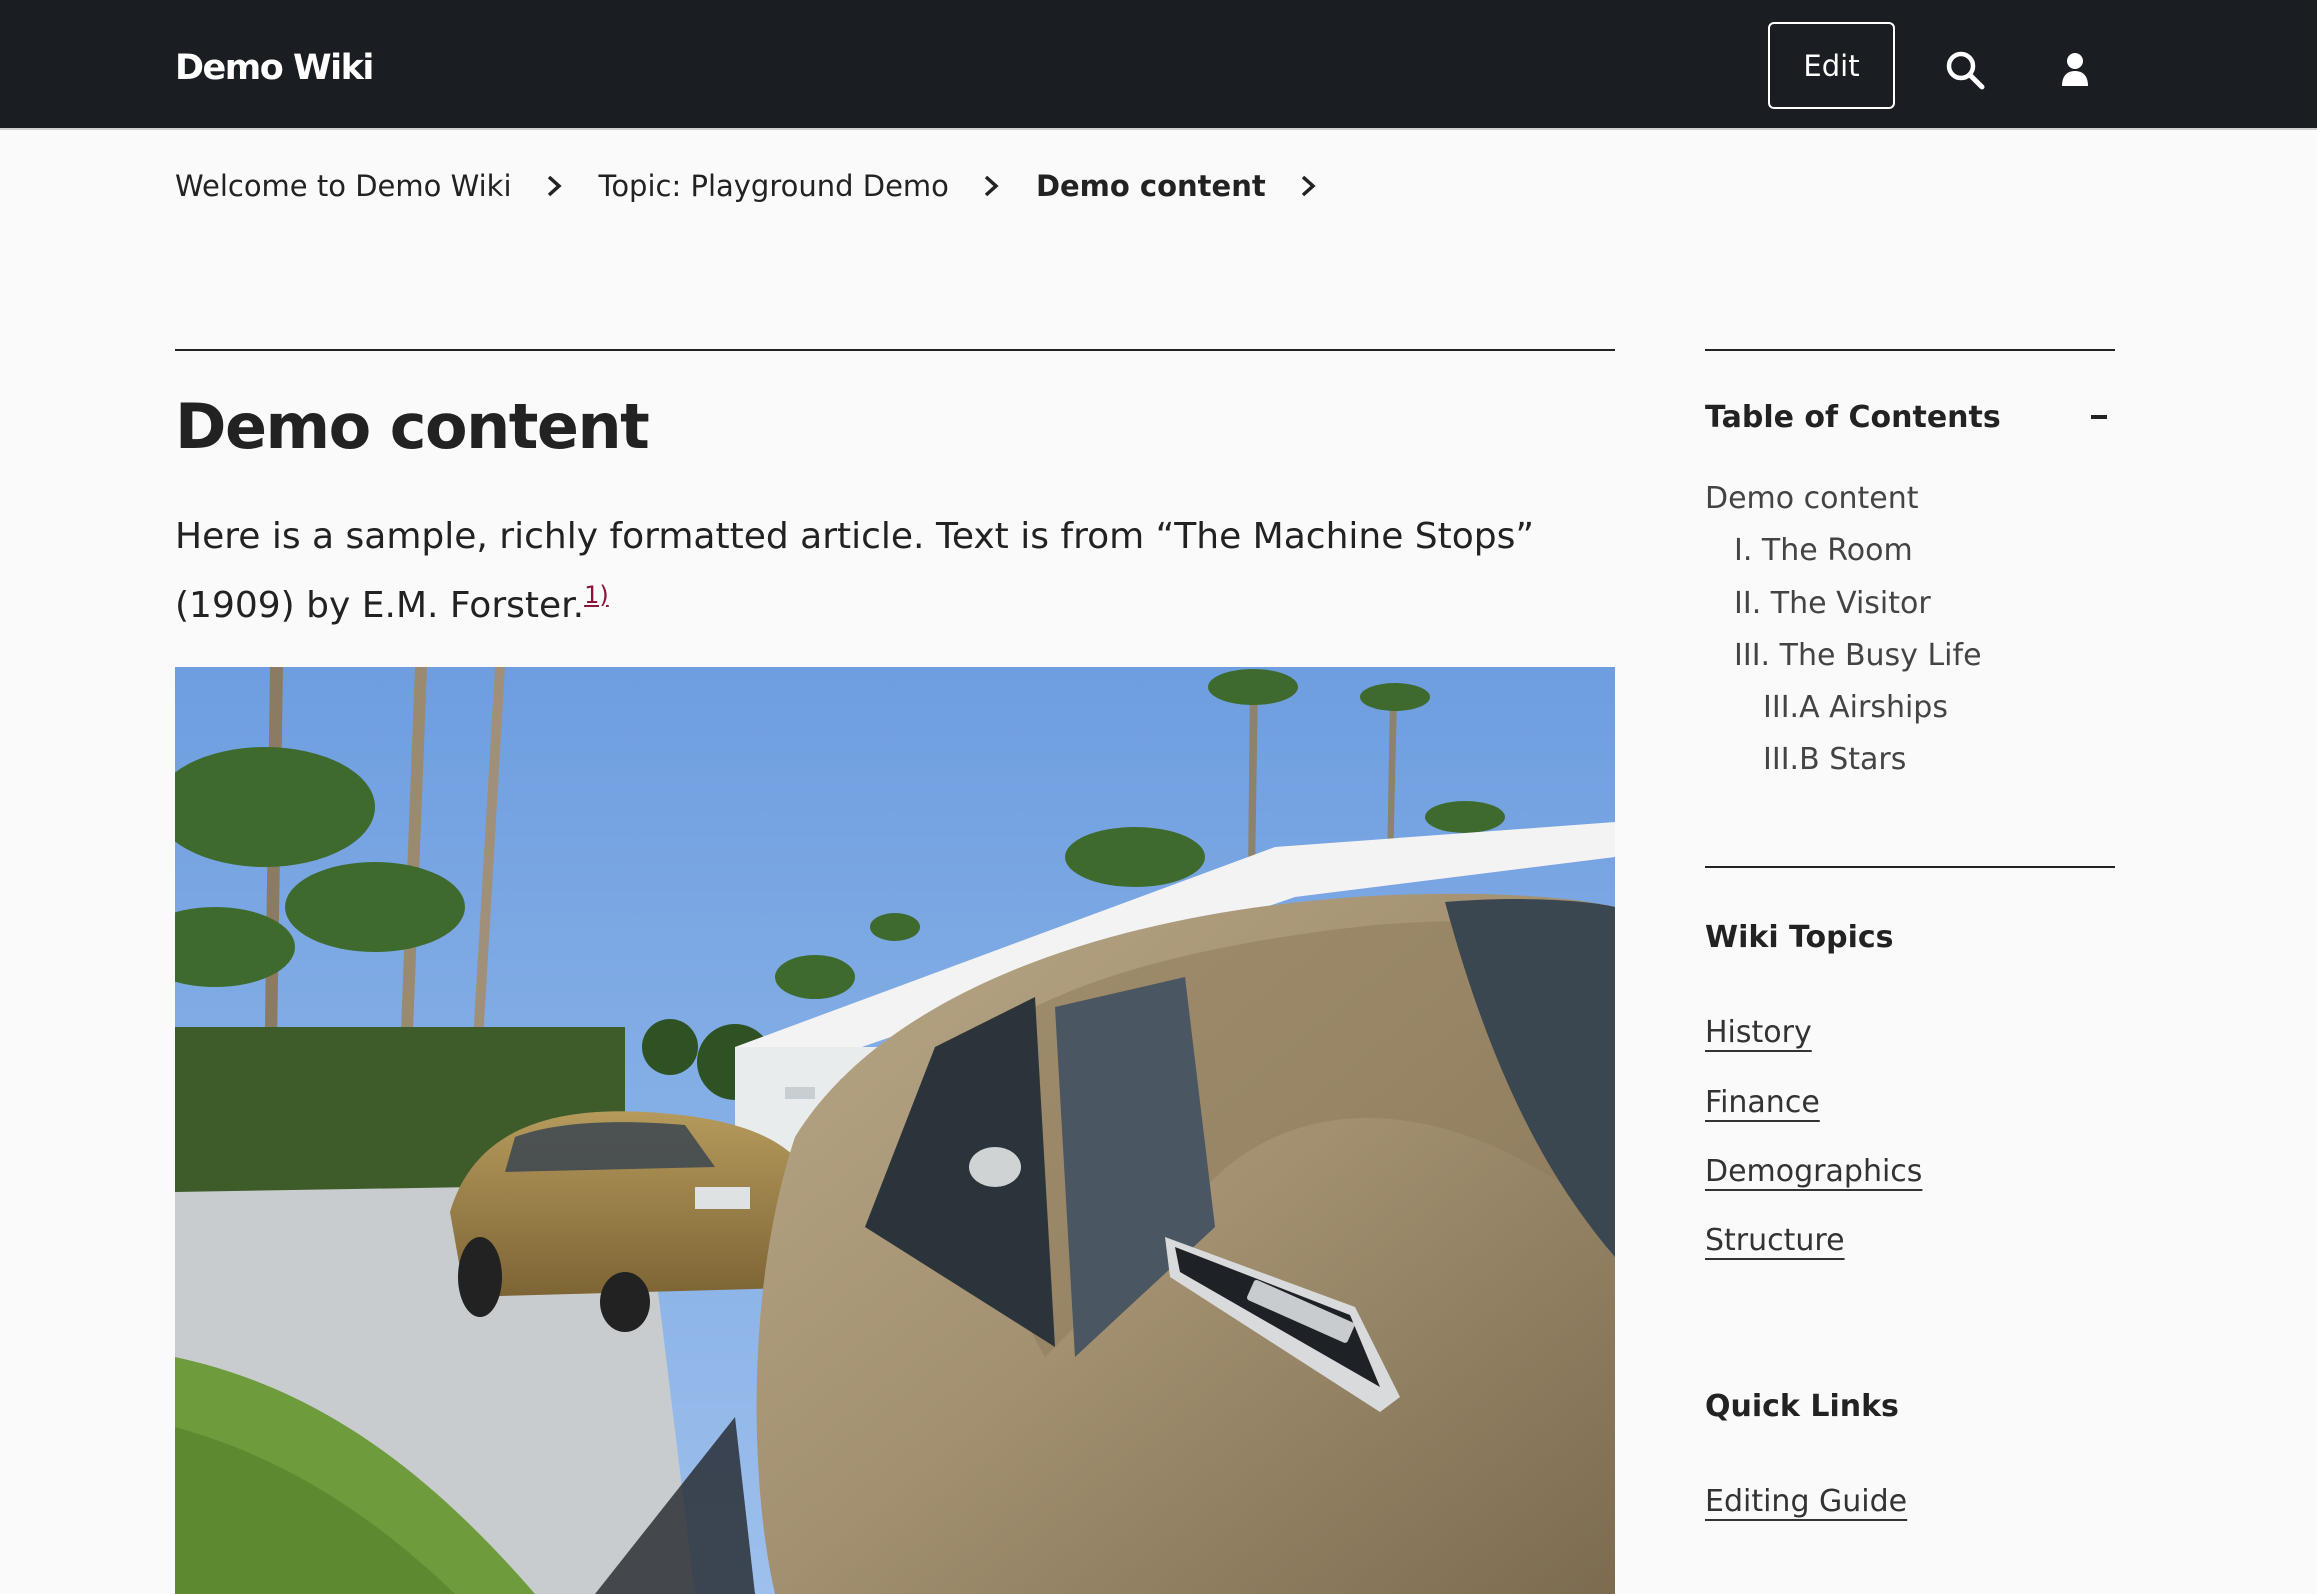 The height and width of the screenshot is (1594, 2317). I want to click on search-icon, so click(1965, 70).